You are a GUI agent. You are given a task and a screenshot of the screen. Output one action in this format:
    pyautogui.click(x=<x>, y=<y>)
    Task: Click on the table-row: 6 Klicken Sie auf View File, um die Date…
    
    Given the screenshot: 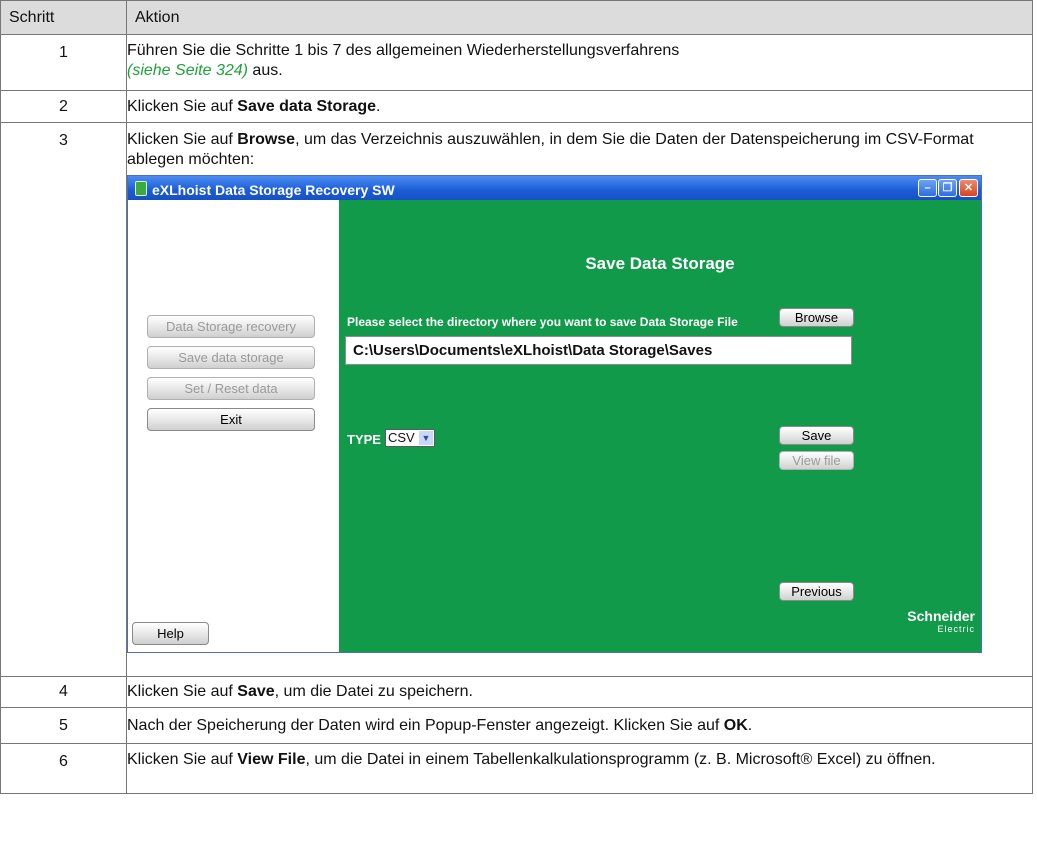 What is the action you would take?
    pyautogui.click(x=516, y=768)
    